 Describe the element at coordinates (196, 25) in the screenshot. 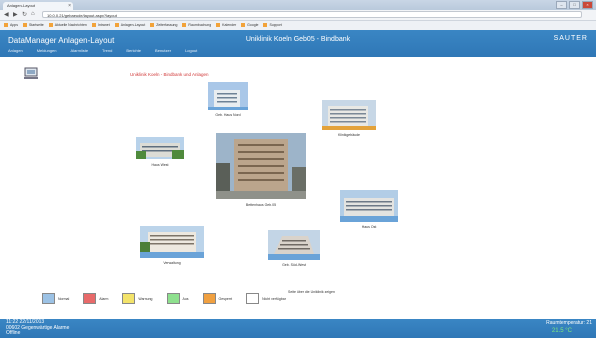

I see `bookmark-item: Raumbuchung` at that location.